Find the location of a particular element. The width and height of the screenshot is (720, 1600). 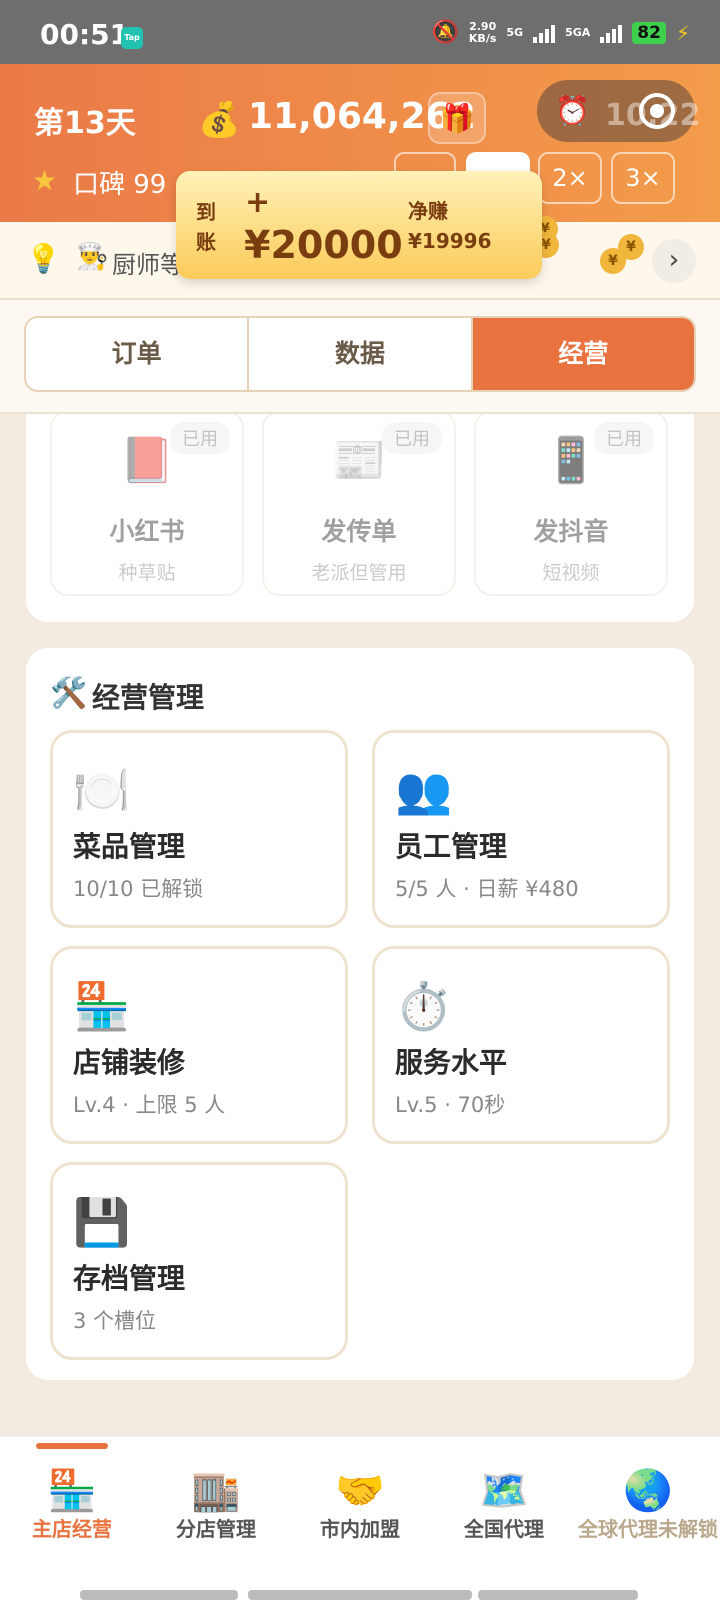

nav-global-agency: 🌏 全球代理未解锁 is located at coordinates (648, 1504).